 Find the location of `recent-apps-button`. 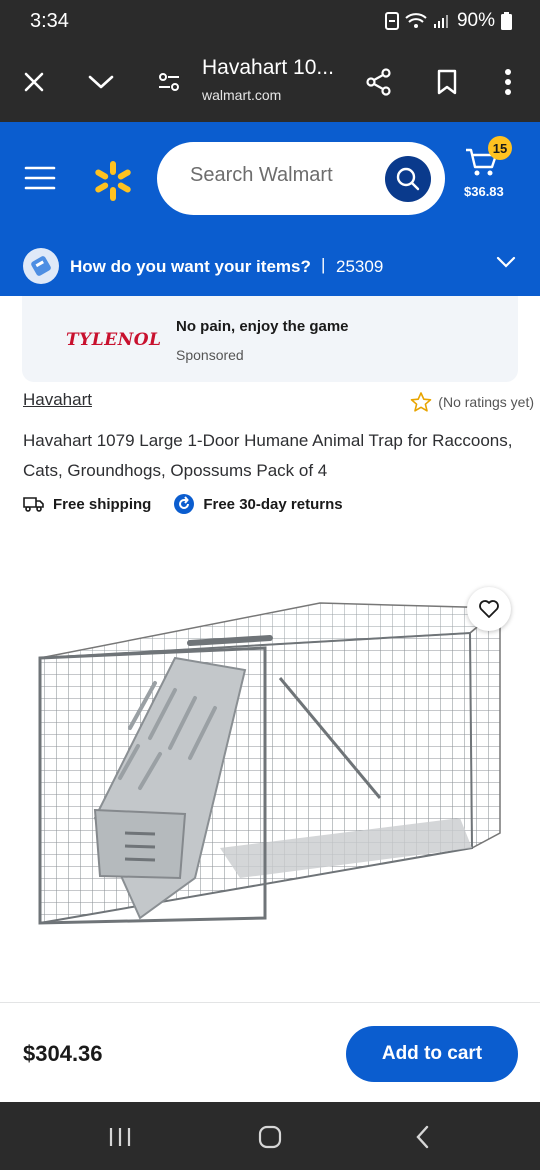

recent-apps-button is located at coordinates (120, 1137).